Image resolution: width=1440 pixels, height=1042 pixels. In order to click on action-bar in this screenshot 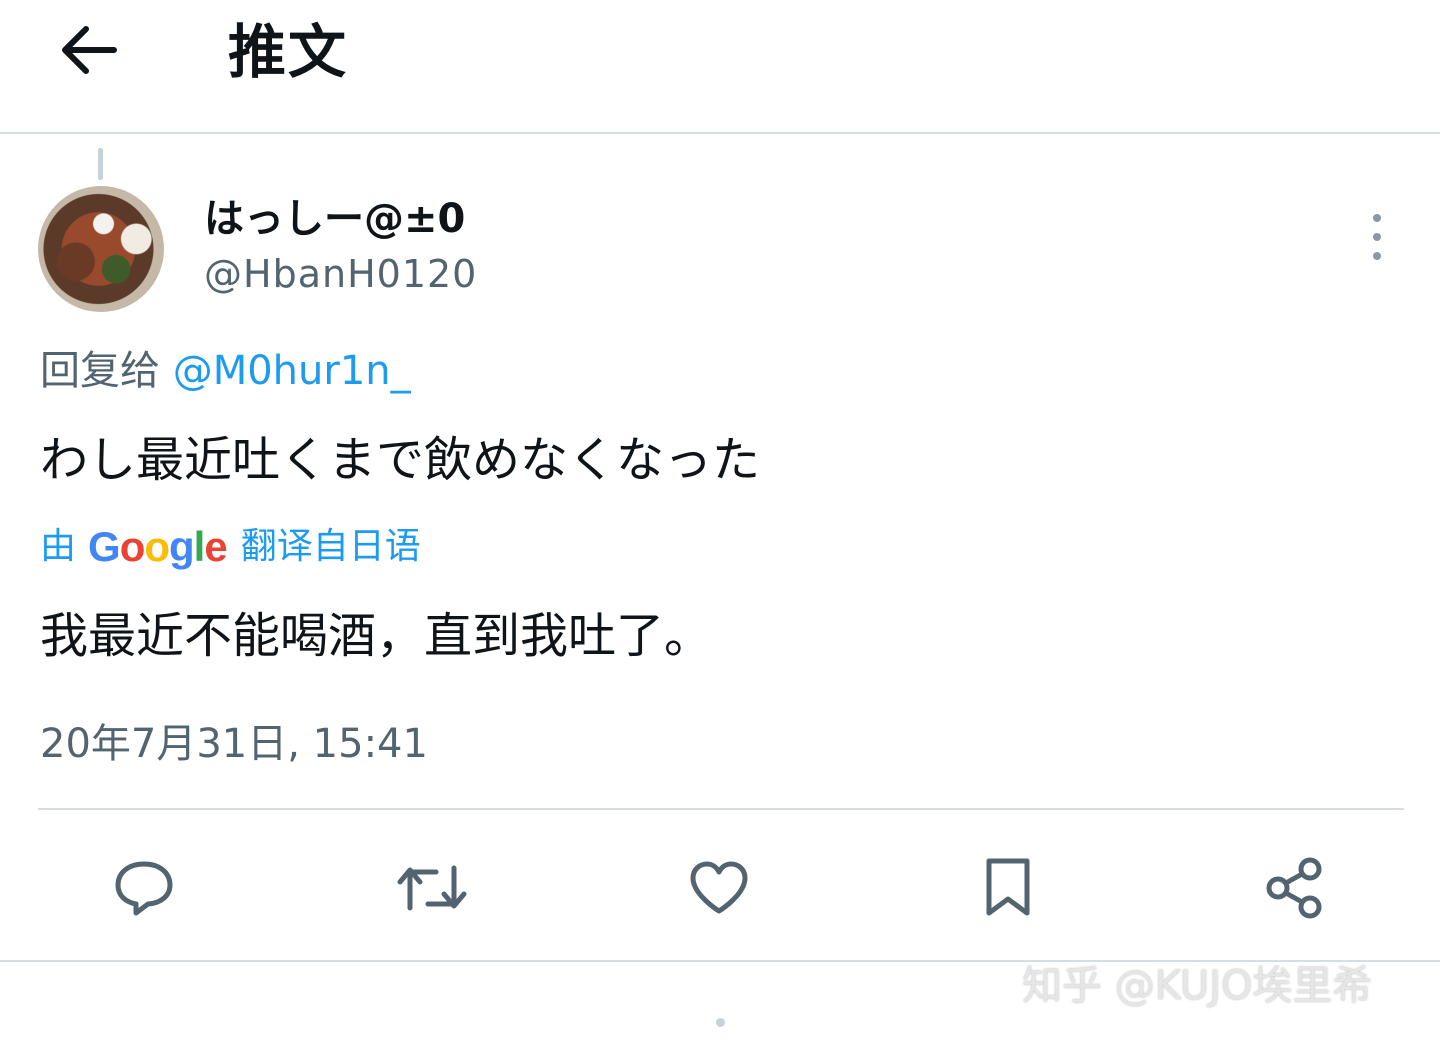, I will do `click(720, 885)`.